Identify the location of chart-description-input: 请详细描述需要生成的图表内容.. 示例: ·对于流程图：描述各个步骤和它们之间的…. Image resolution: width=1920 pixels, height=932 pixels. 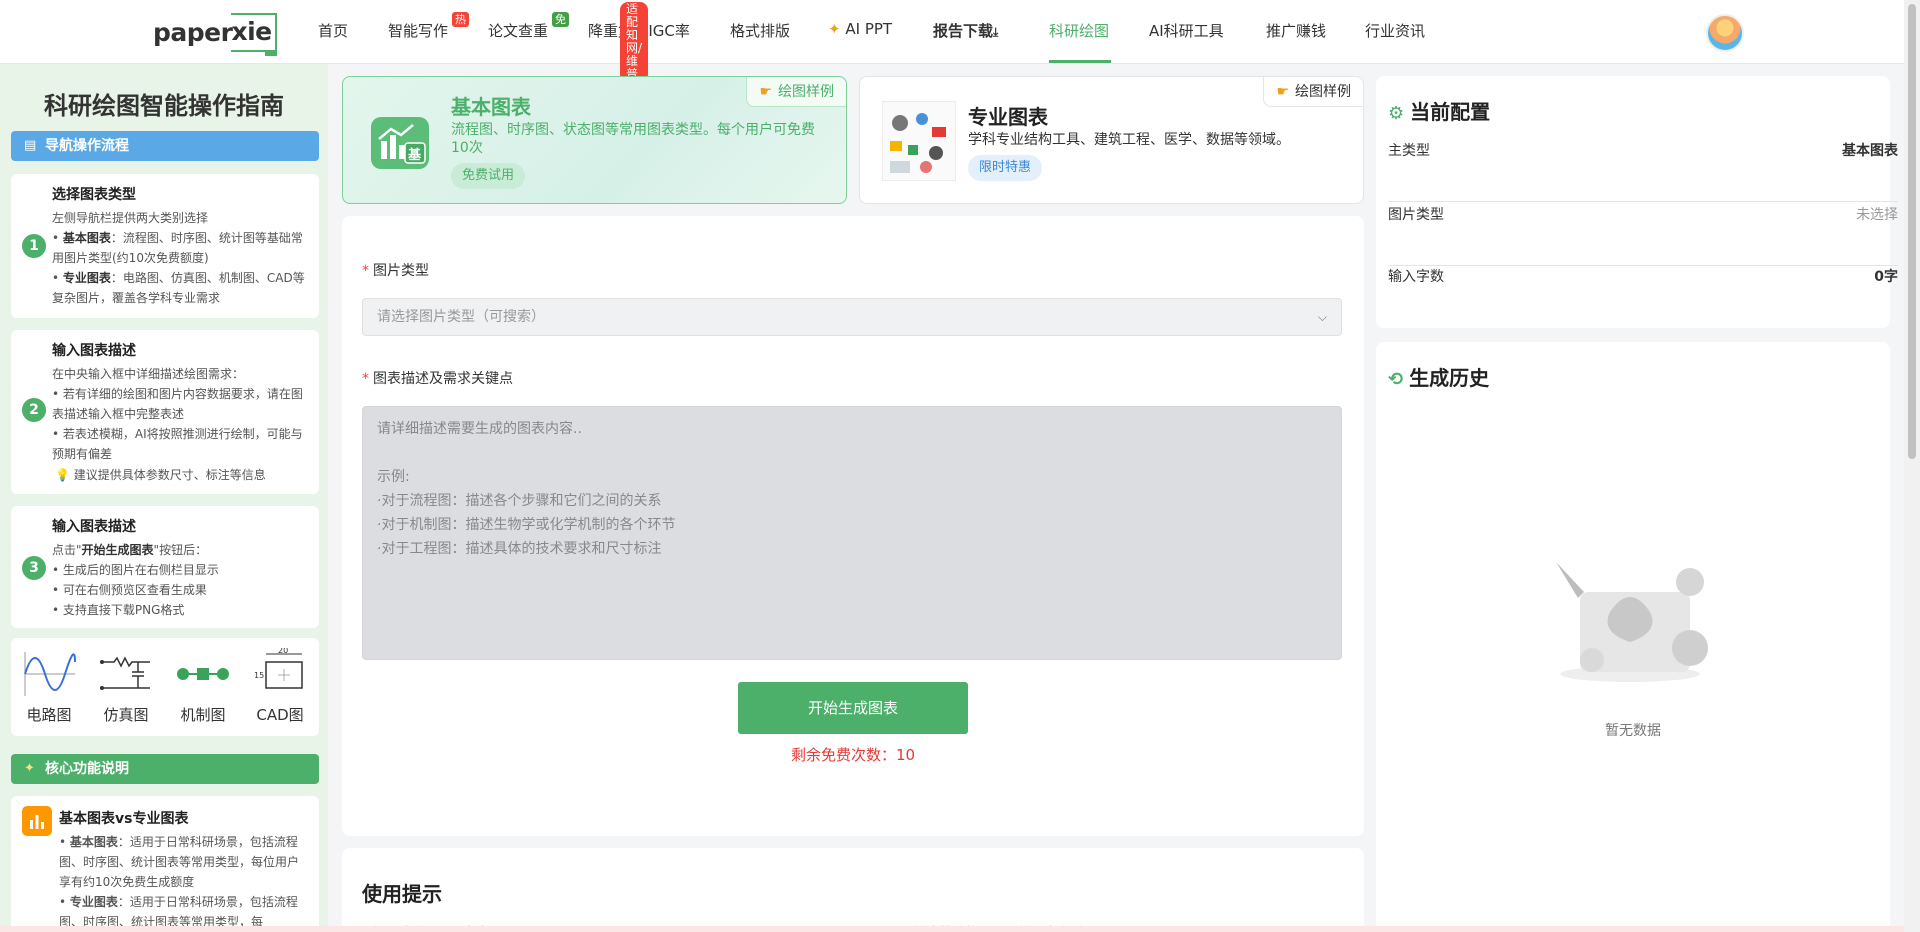
(852, 533).